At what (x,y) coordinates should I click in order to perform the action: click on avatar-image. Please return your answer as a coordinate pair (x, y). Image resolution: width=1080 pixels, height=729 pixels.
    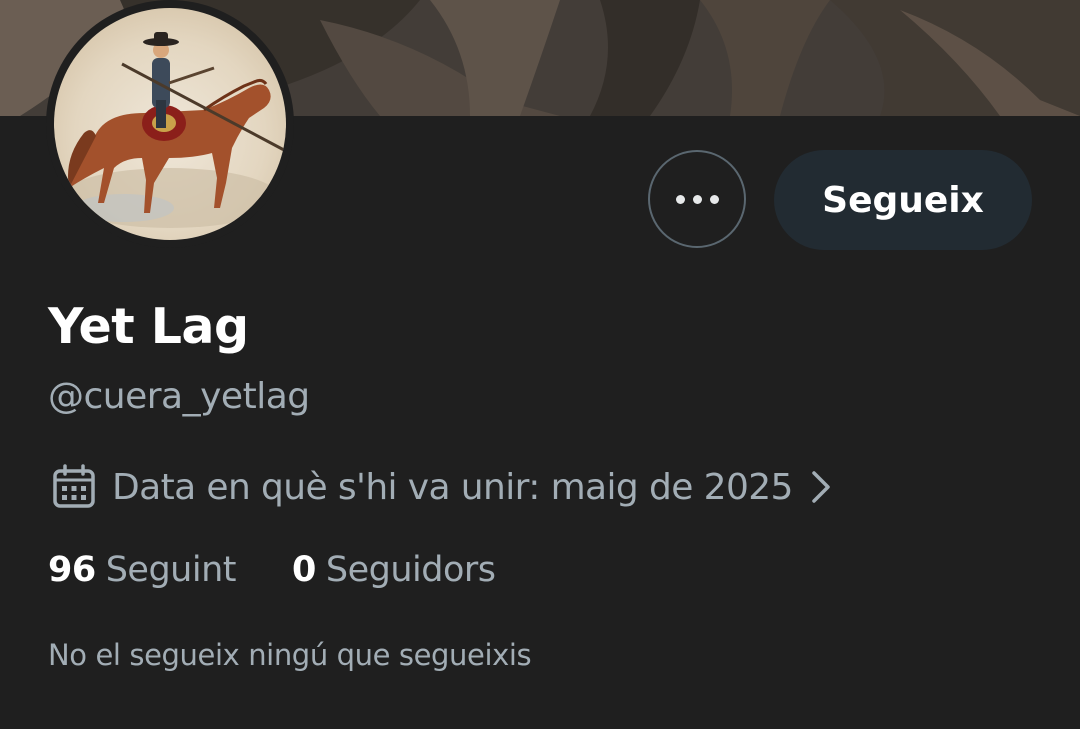
    Looking at the image, I should click on (170, 124).